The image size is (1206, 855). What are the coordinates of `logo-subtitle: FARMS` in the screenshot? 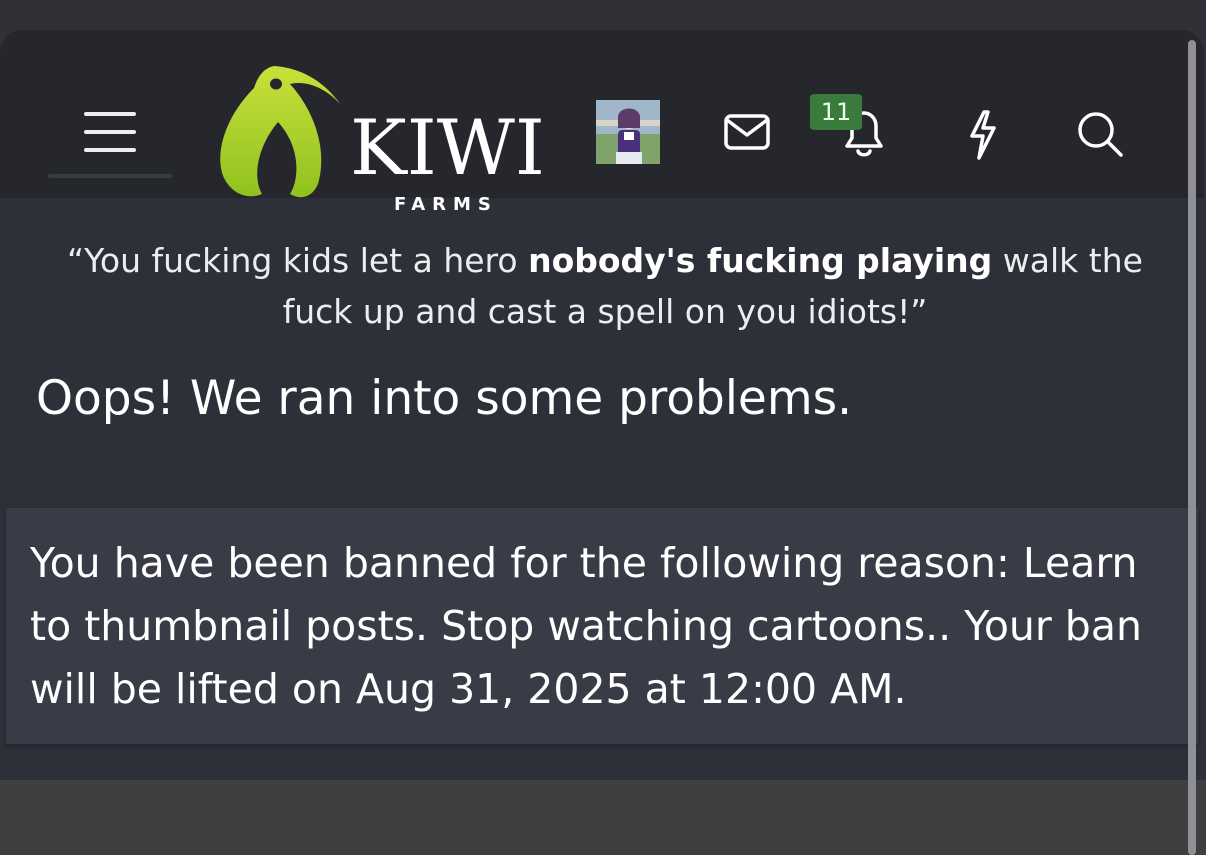 It's located at (446, 204).